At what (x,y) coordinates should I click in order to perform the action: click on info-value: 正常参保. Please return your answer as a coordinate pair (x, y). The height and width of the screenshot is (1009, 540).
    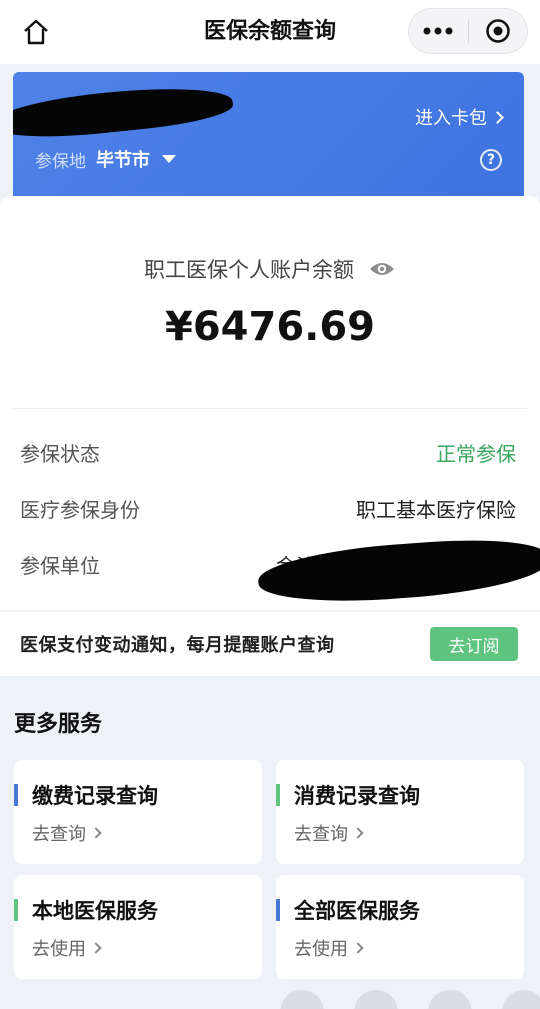
    Looking at the image, I should click on (476, 453).